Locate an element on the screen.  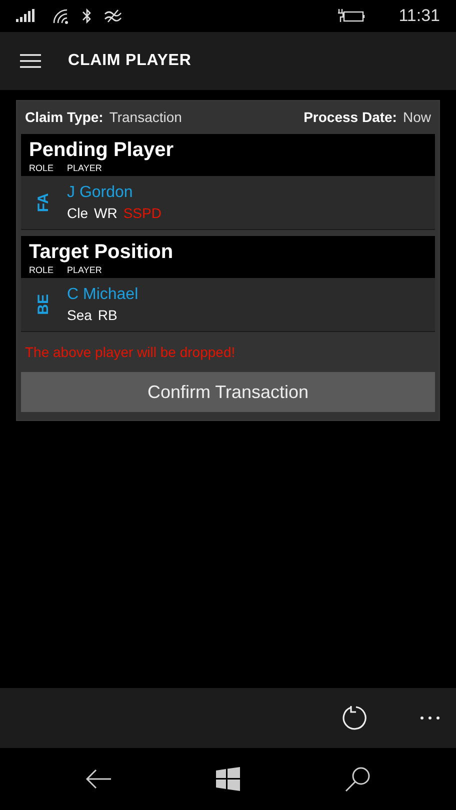
section-title: Target Position is located at coordinates (101, 252).